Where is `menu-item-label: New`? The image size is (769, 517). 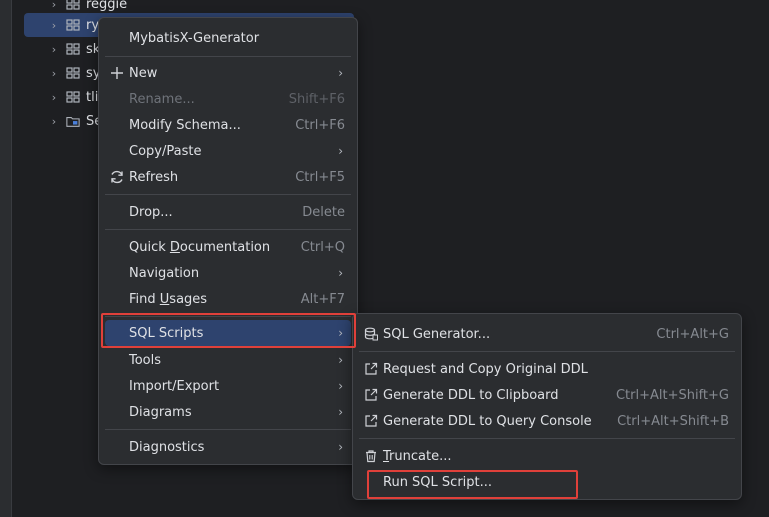
menu-item-label: New is located at coordinates (143, 73).